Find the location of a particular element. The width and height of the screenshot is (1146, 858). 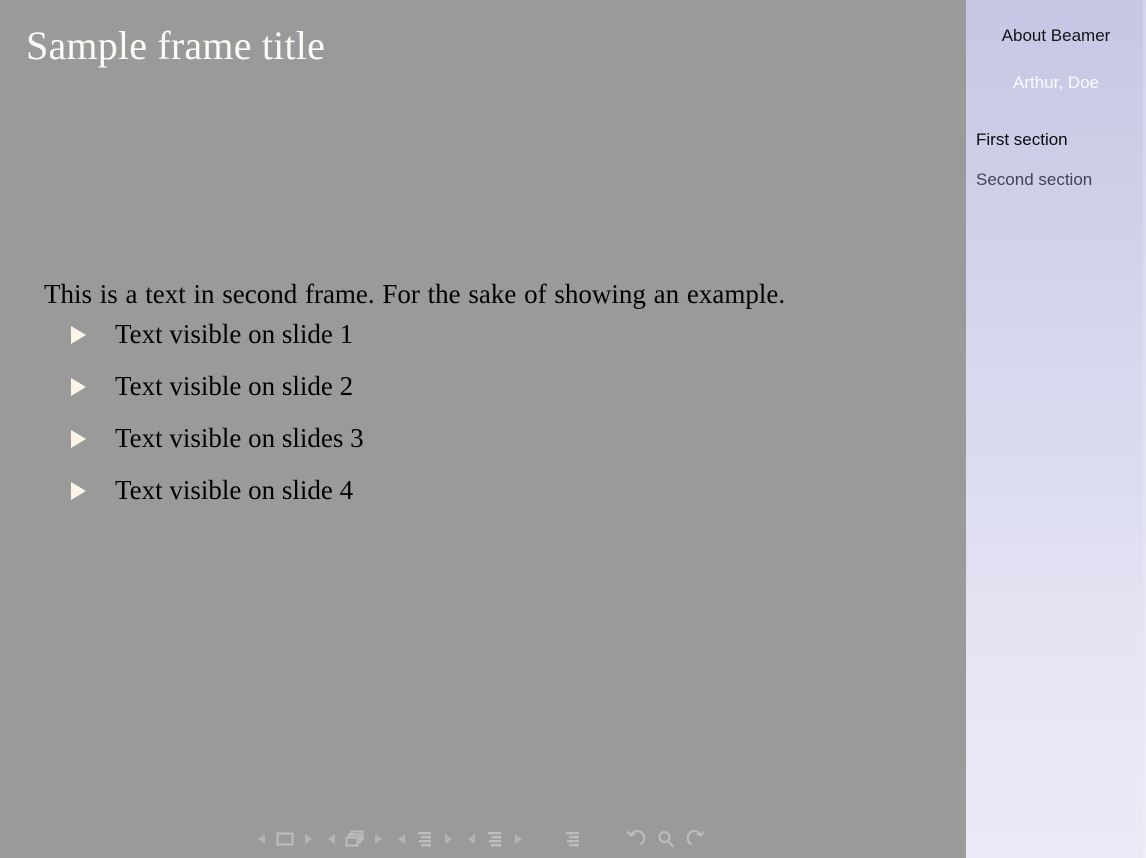

list-item-label: Text visible on slide 4 is located at coordinates (234, 490).